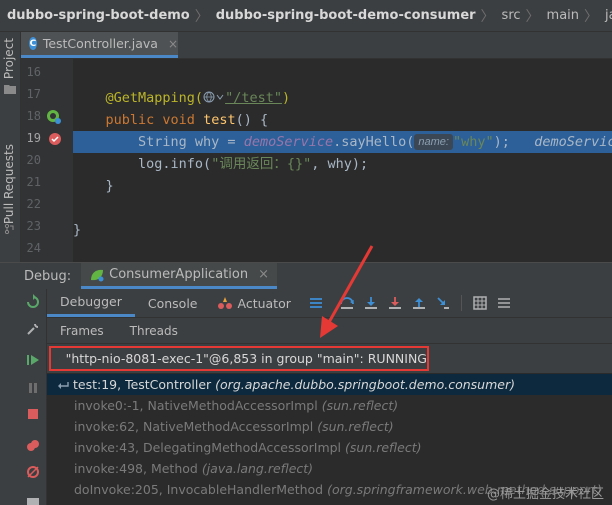 The width and height of the screenshot is (612, 505). What do you see at coordinates (23, 397) in the screenshot?
I see `debug-side-toolbar` at bounding box center [23, 397].